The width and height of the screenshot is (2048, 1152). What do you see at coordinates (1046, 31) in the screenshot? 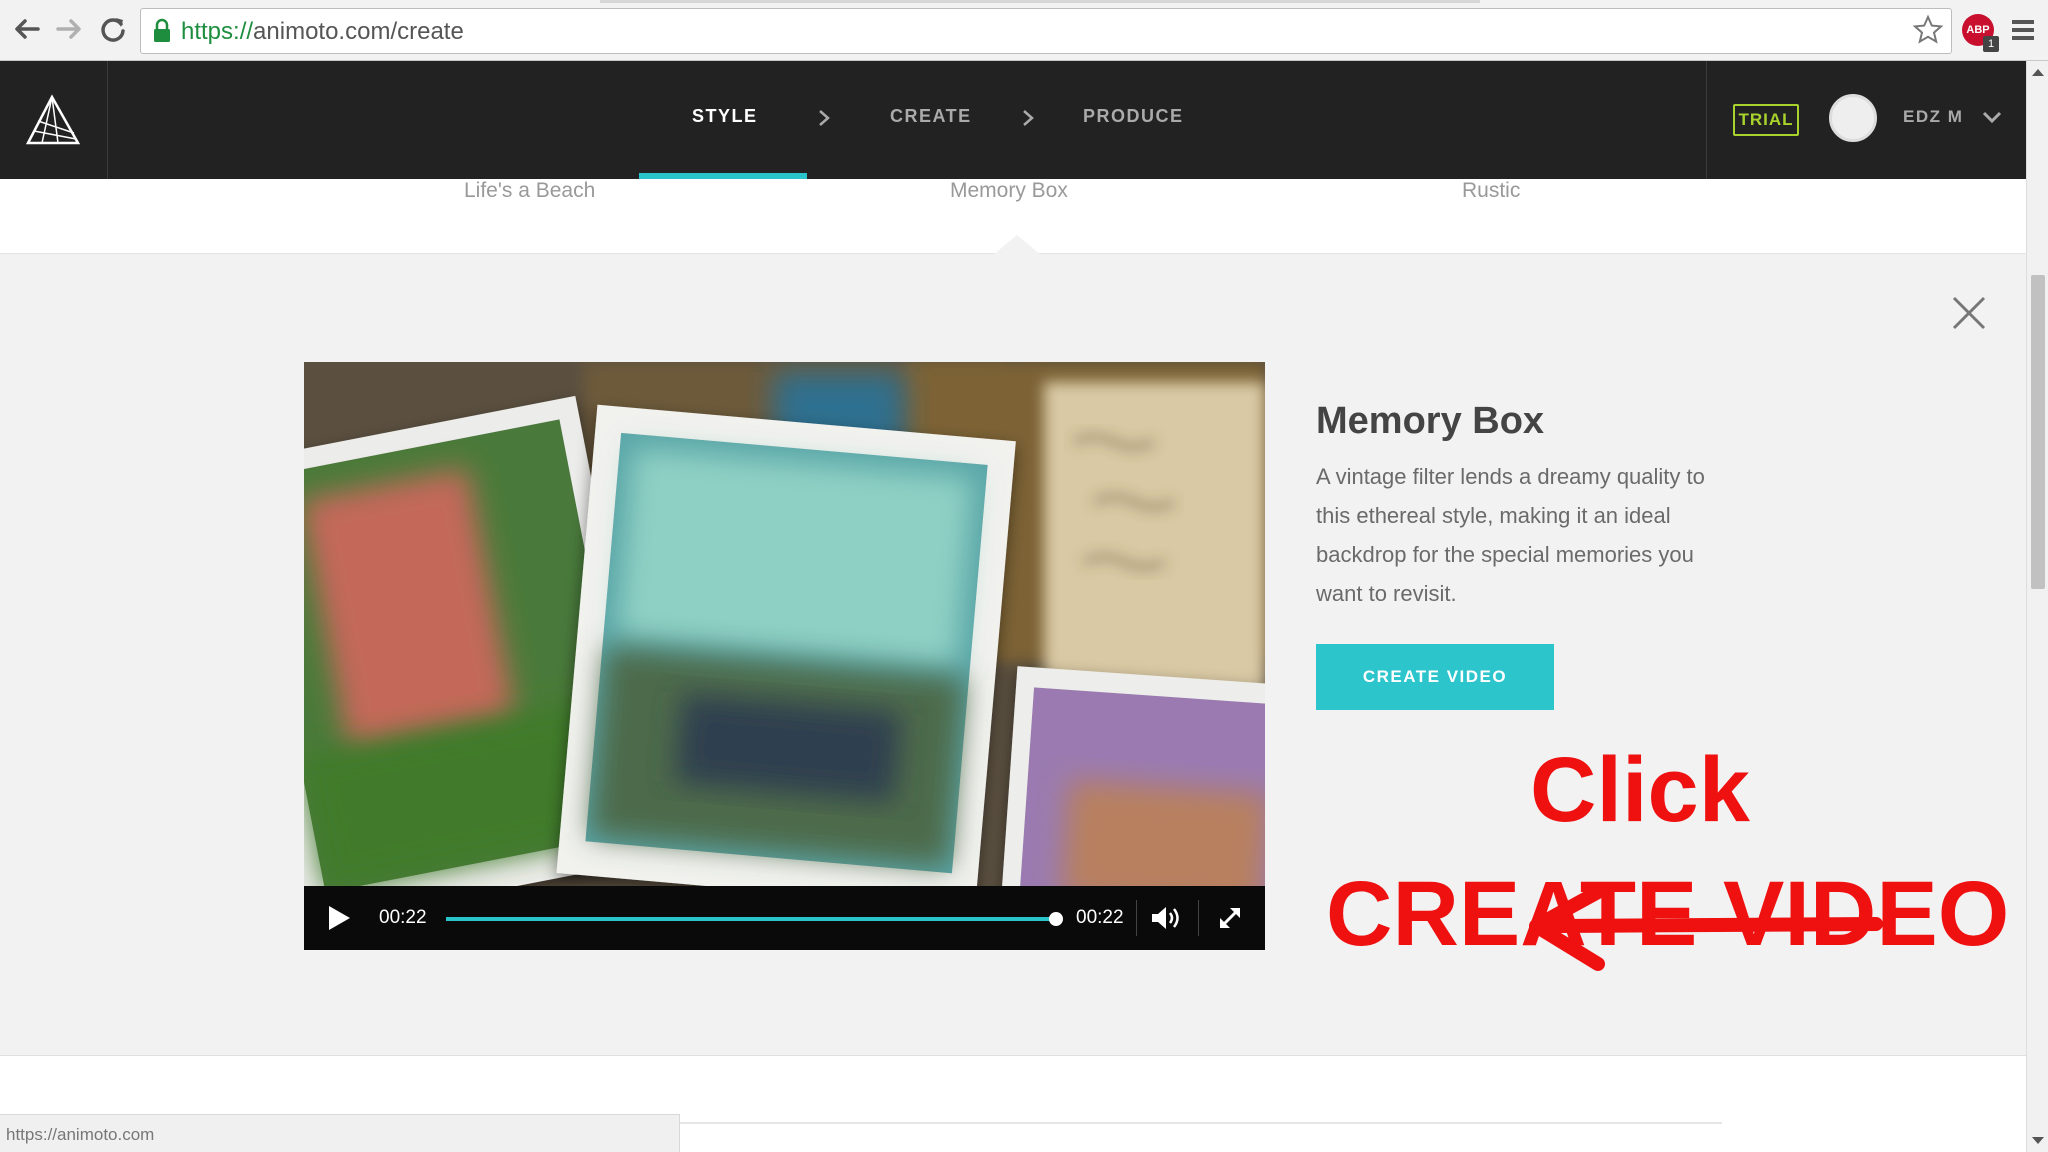
I see `address-bar: https://animoto.com/create` at bounding box center [1046, 31].